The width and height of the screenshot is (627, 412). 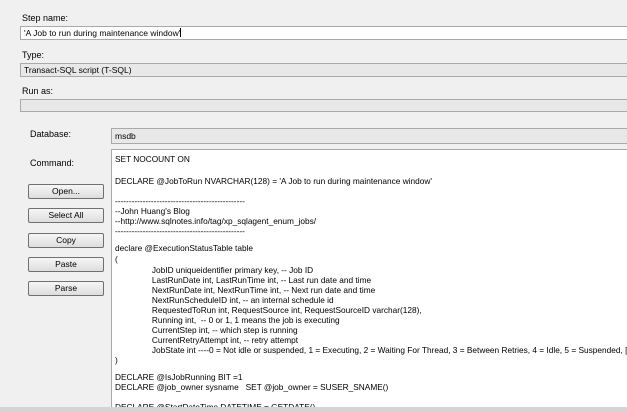 What do you see at coordinates (313, 409) in the screenshot?
I see `bottom-strip` at bounding box center [313, 409].